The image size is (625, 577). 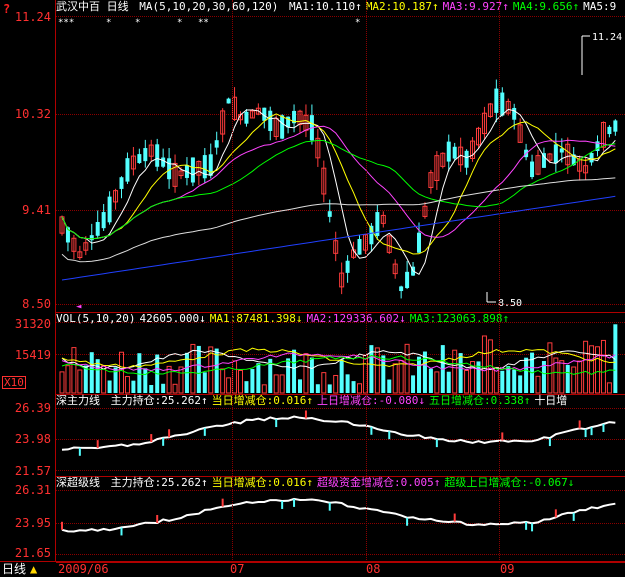 I want to click on date-label-july: 07, so click(x=237, y=569).